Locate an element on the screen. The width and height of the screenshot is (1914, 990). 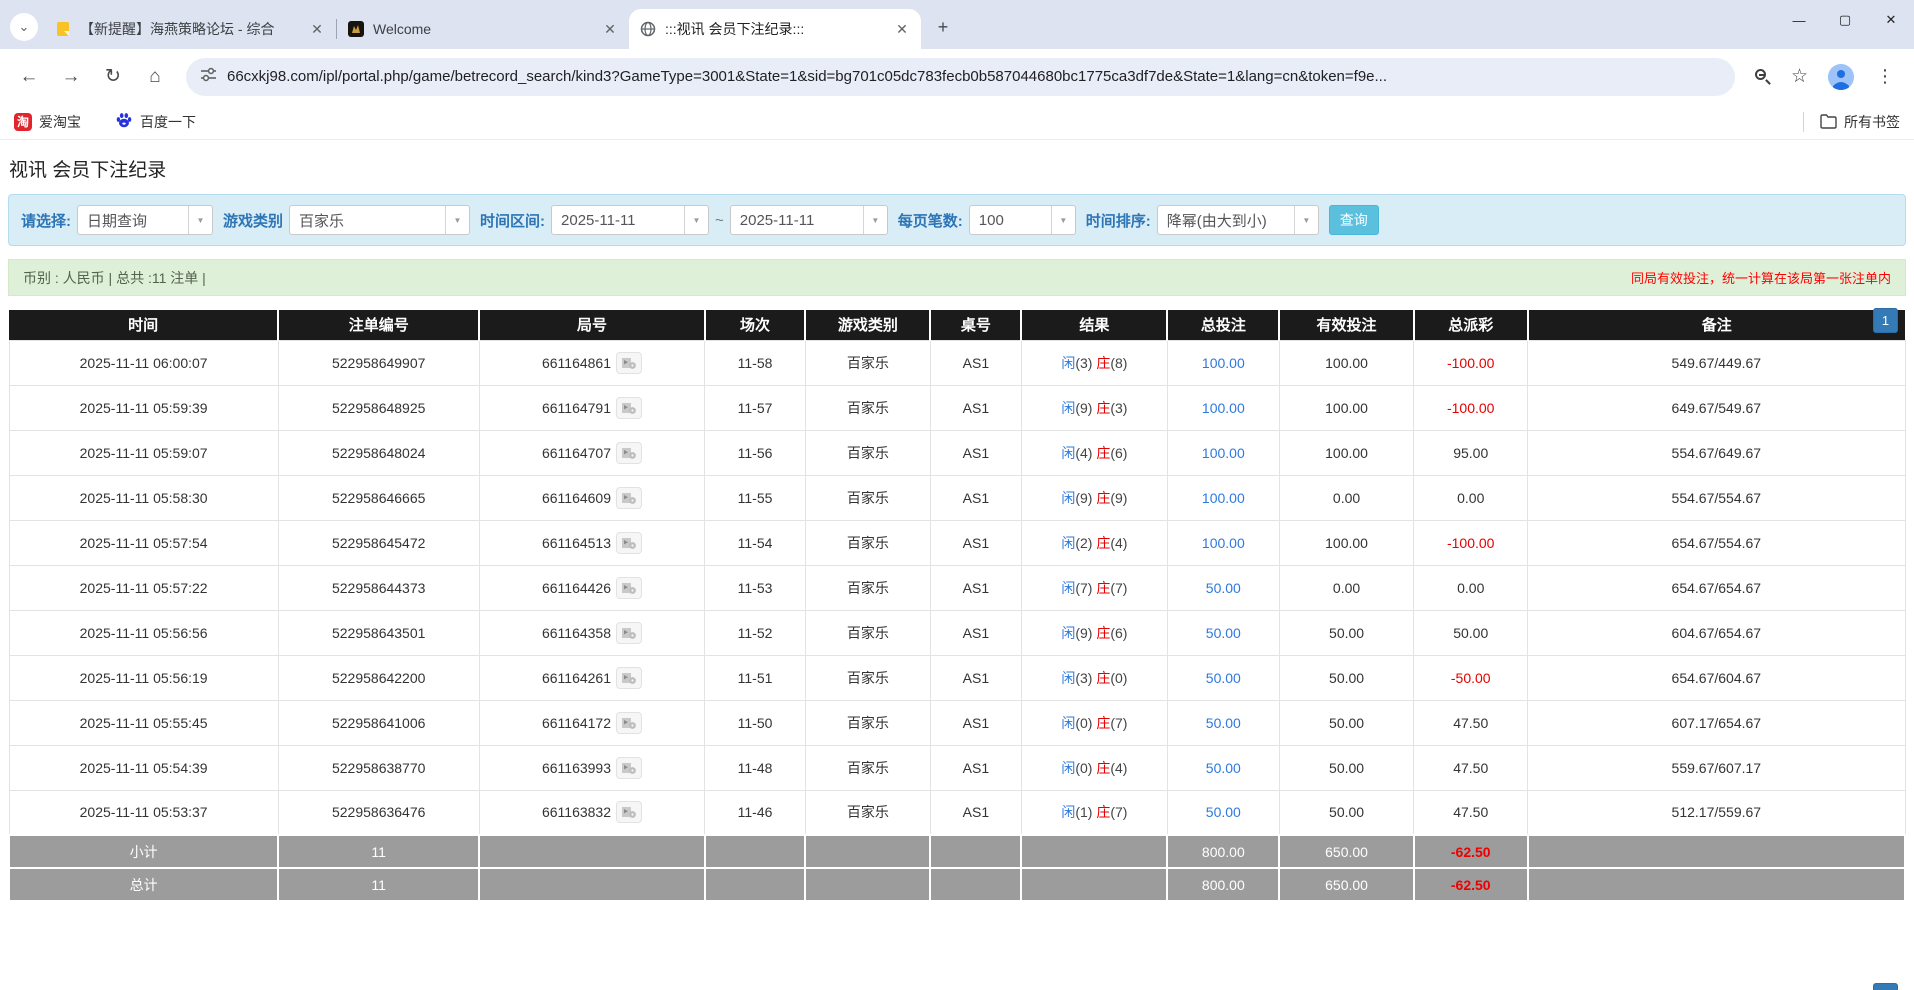
session-number: 11-48 is located at coordinates (755, 767).